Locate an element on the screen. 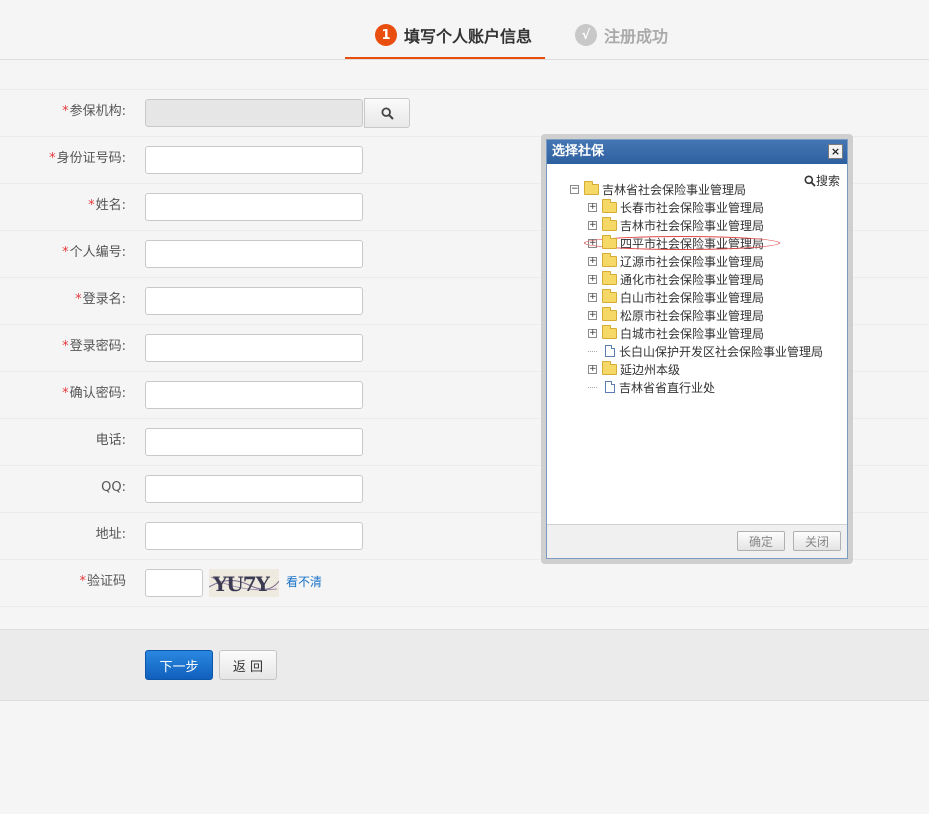  tree-node-label: 吉林省社会保险事业管理局 is located at coordinates (674, 189).